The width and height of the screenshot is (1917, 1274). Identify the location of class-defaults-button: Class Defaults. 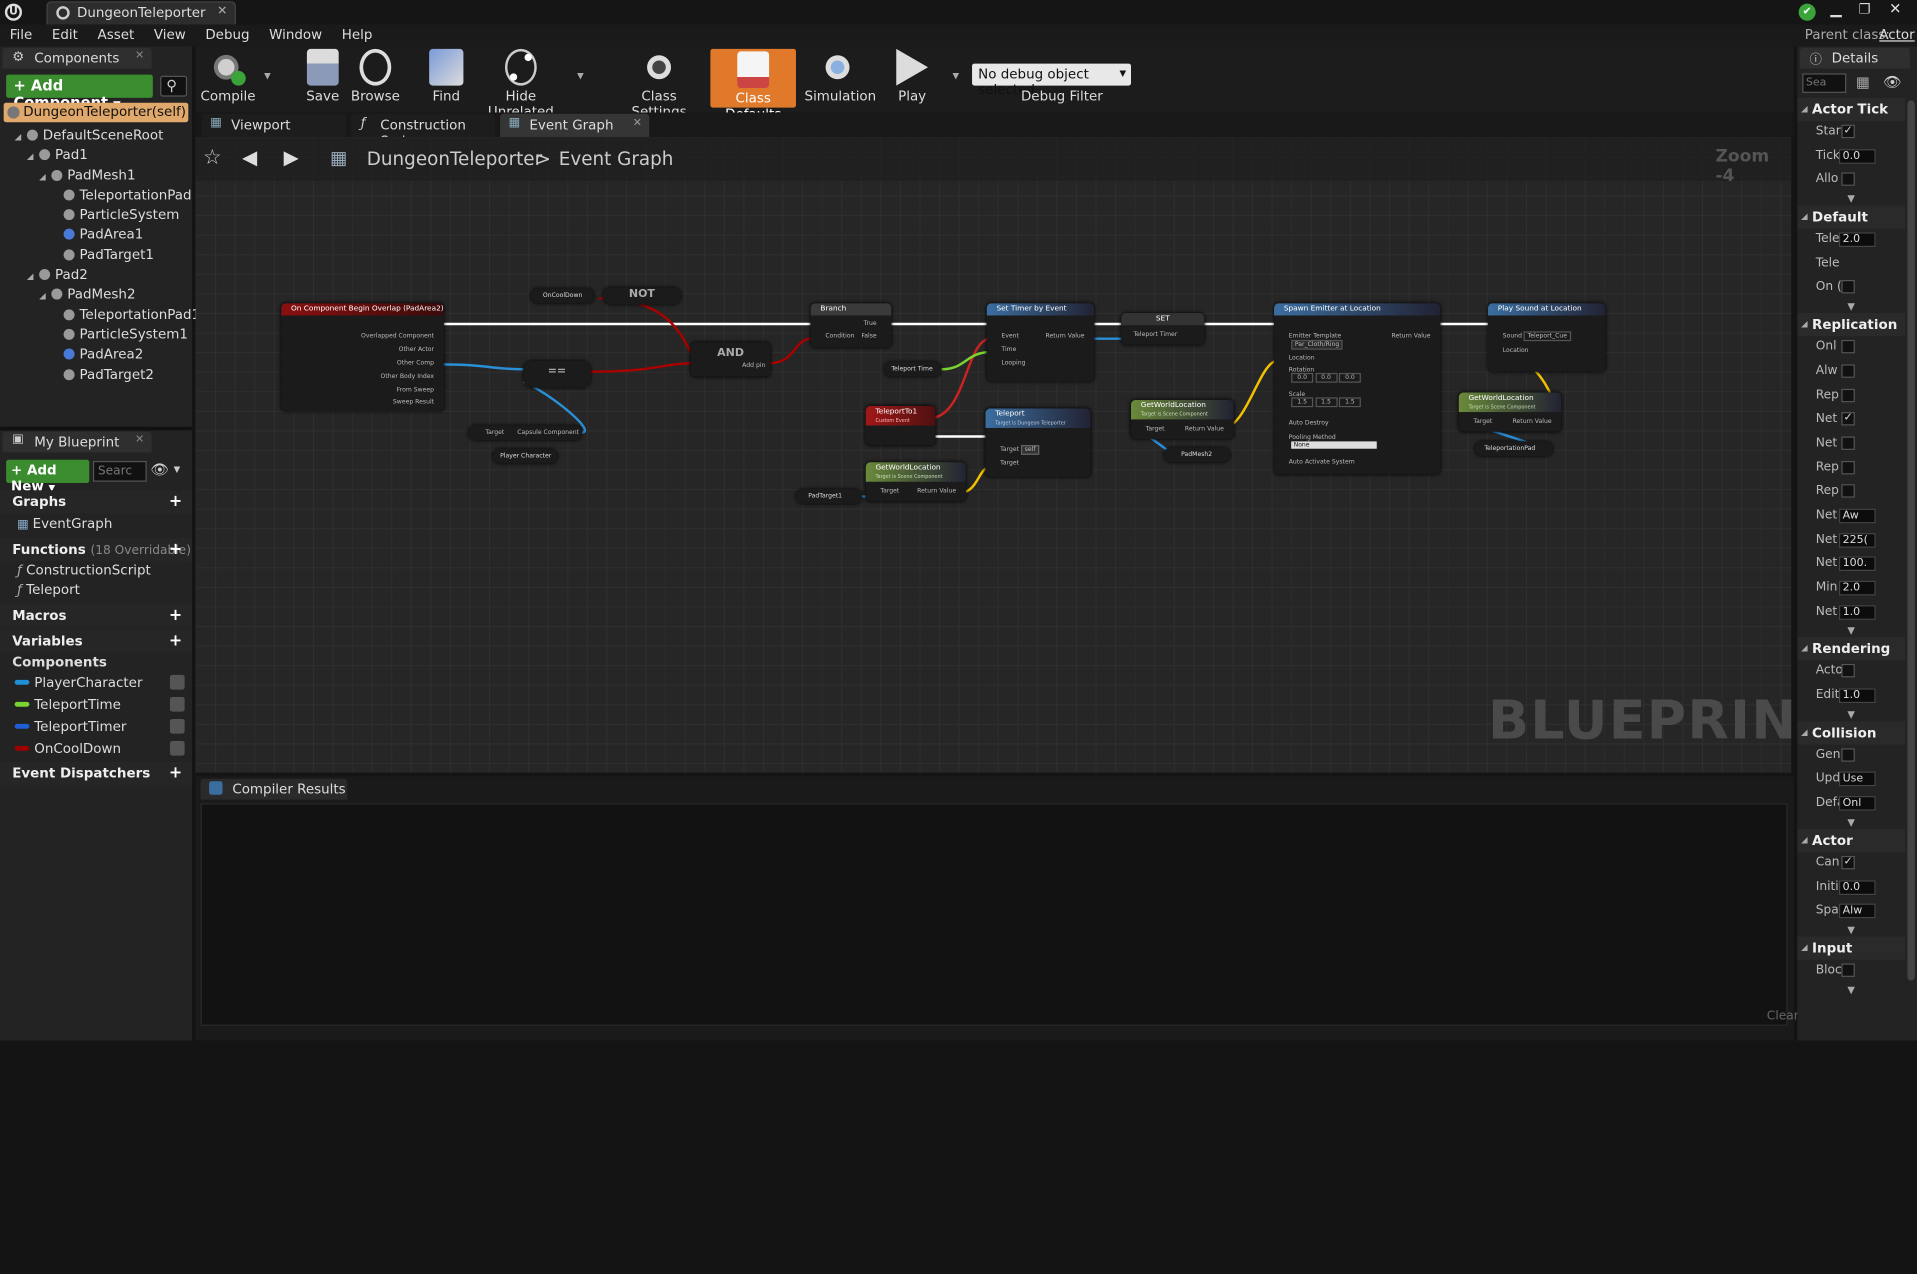
(753, 85).